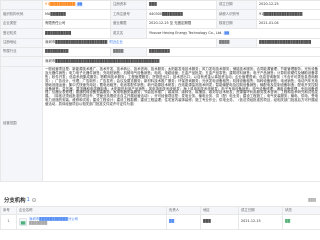 The width and height of the screenshot is (320, 240). What do you see at coordinates (181, 24) in the screenshot?
I see `business-term-value: 2020-12-25 至 无固定期限` at bounding box center [181, 24].